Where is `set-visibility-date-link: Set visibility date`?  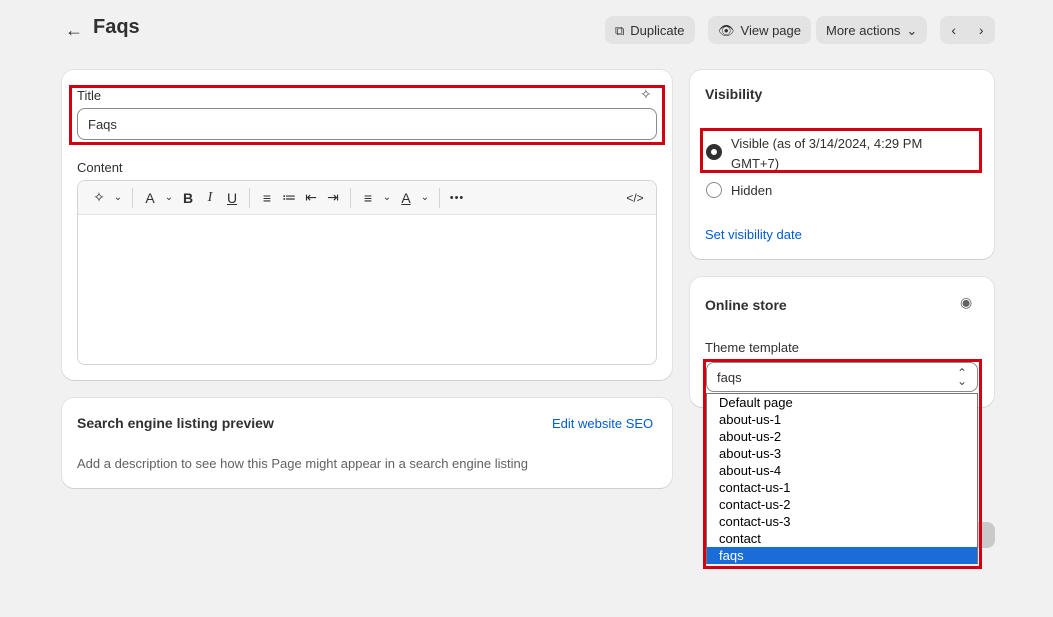
set-visibility-date-link: Set visibility date is located at coordinates (753, 234).